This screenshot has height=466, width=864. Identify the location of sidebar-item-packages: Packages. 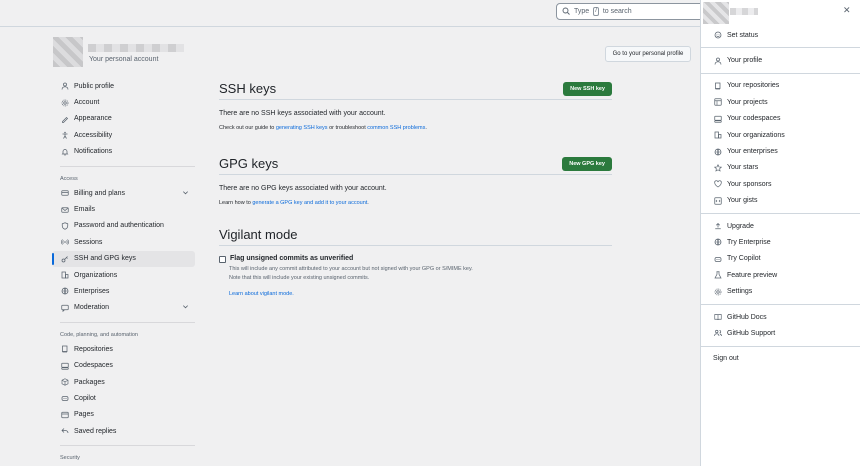
(123, 382).